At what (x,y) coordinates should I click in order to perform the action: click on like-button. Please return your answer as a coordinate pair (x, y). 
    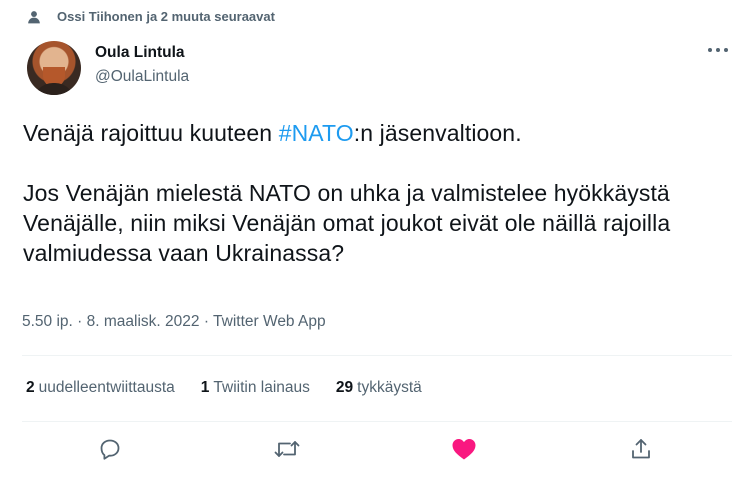
    Looking at the image, I should click on (464, 449).